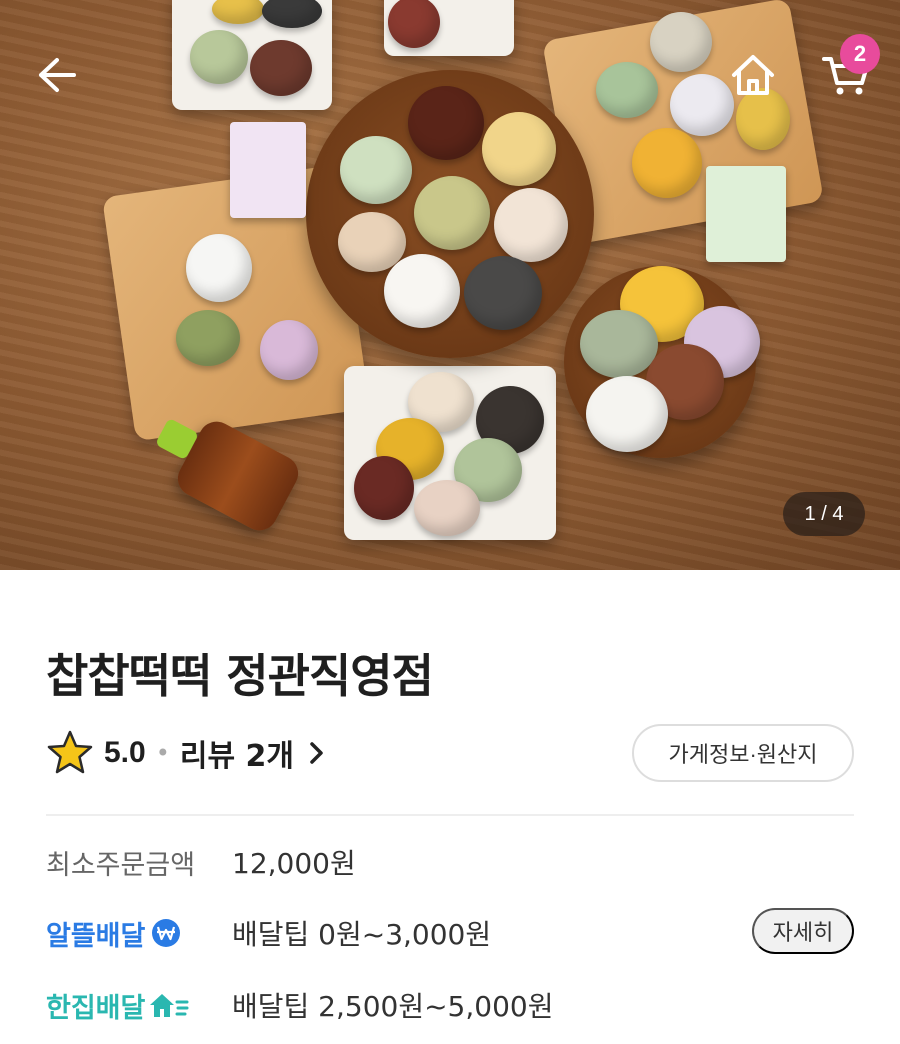 This screenshot has width=900, height=1044. What do you see at coordinates (294, 863) in the screenshot?
I see `min-order-value: 12,000원` at bounding box center [294, 863].